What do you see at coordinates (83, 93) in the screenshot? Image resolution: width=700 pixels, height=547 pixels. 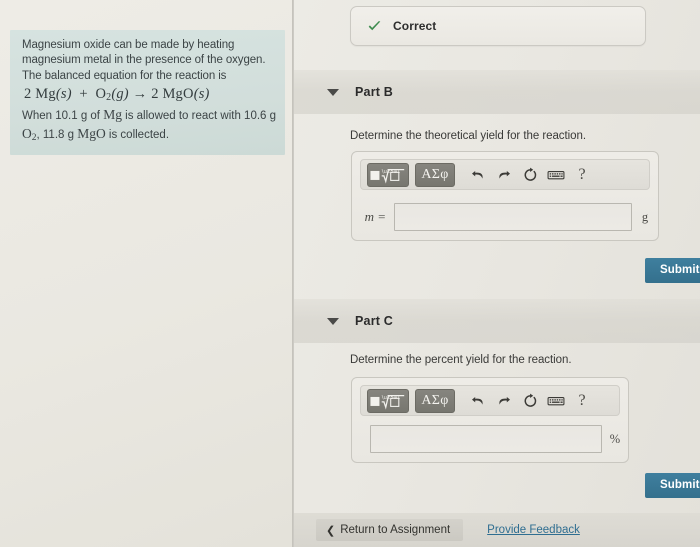 I see `equation-plus: +` at bounding box center [83, 93].